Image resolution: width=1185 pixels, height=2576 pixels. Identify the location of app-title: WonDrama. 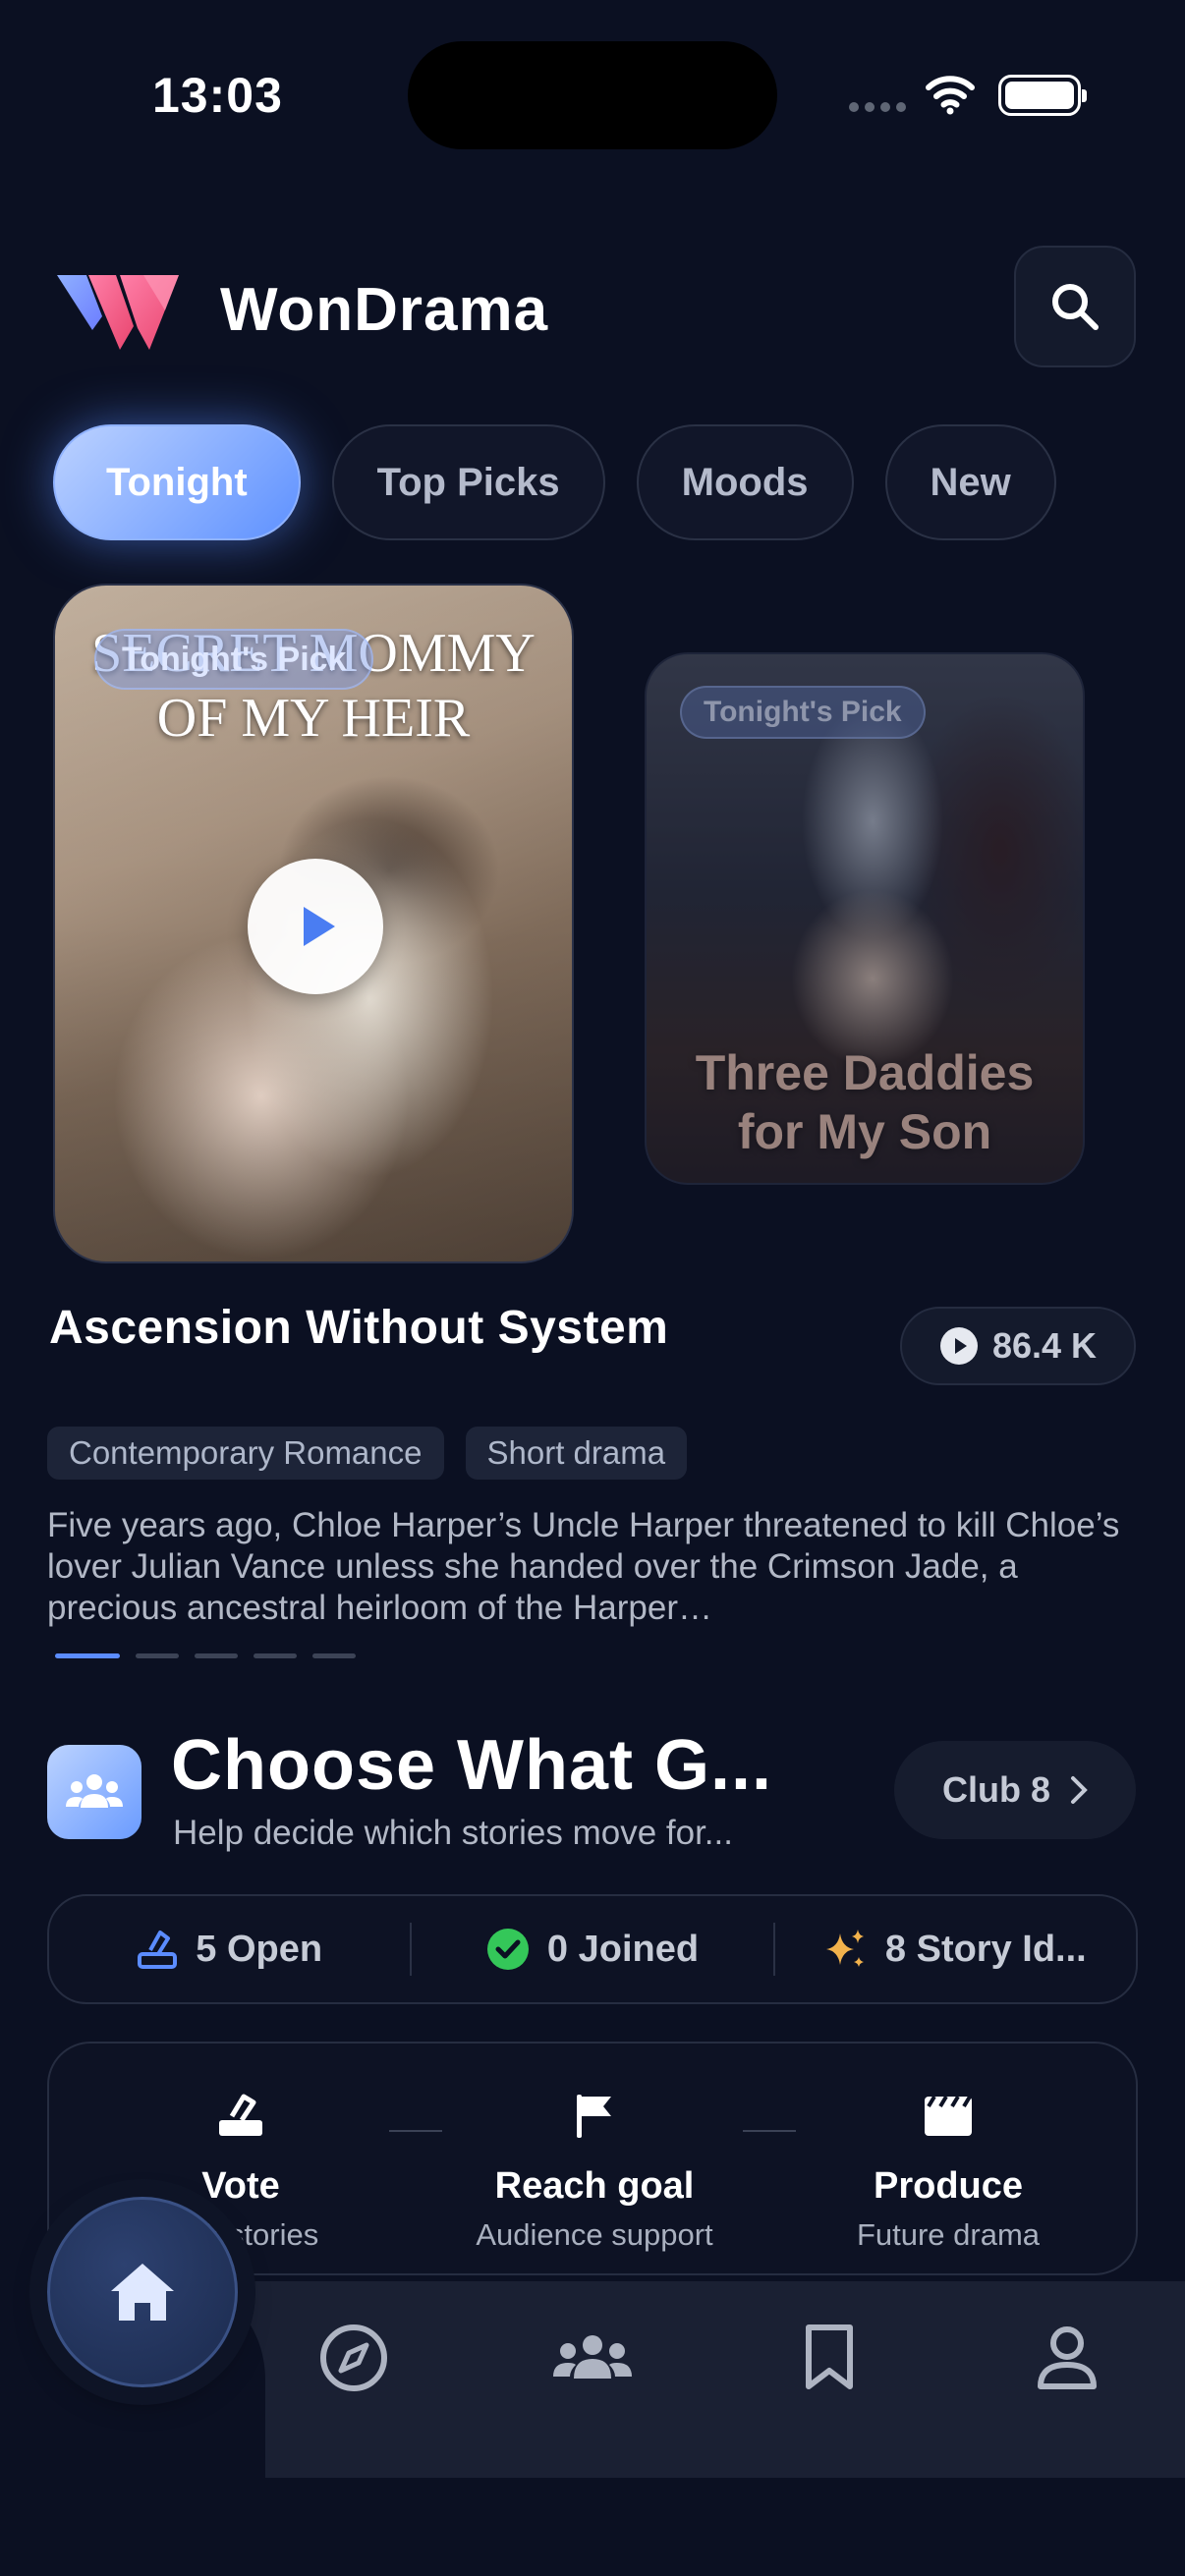
(384, 310).